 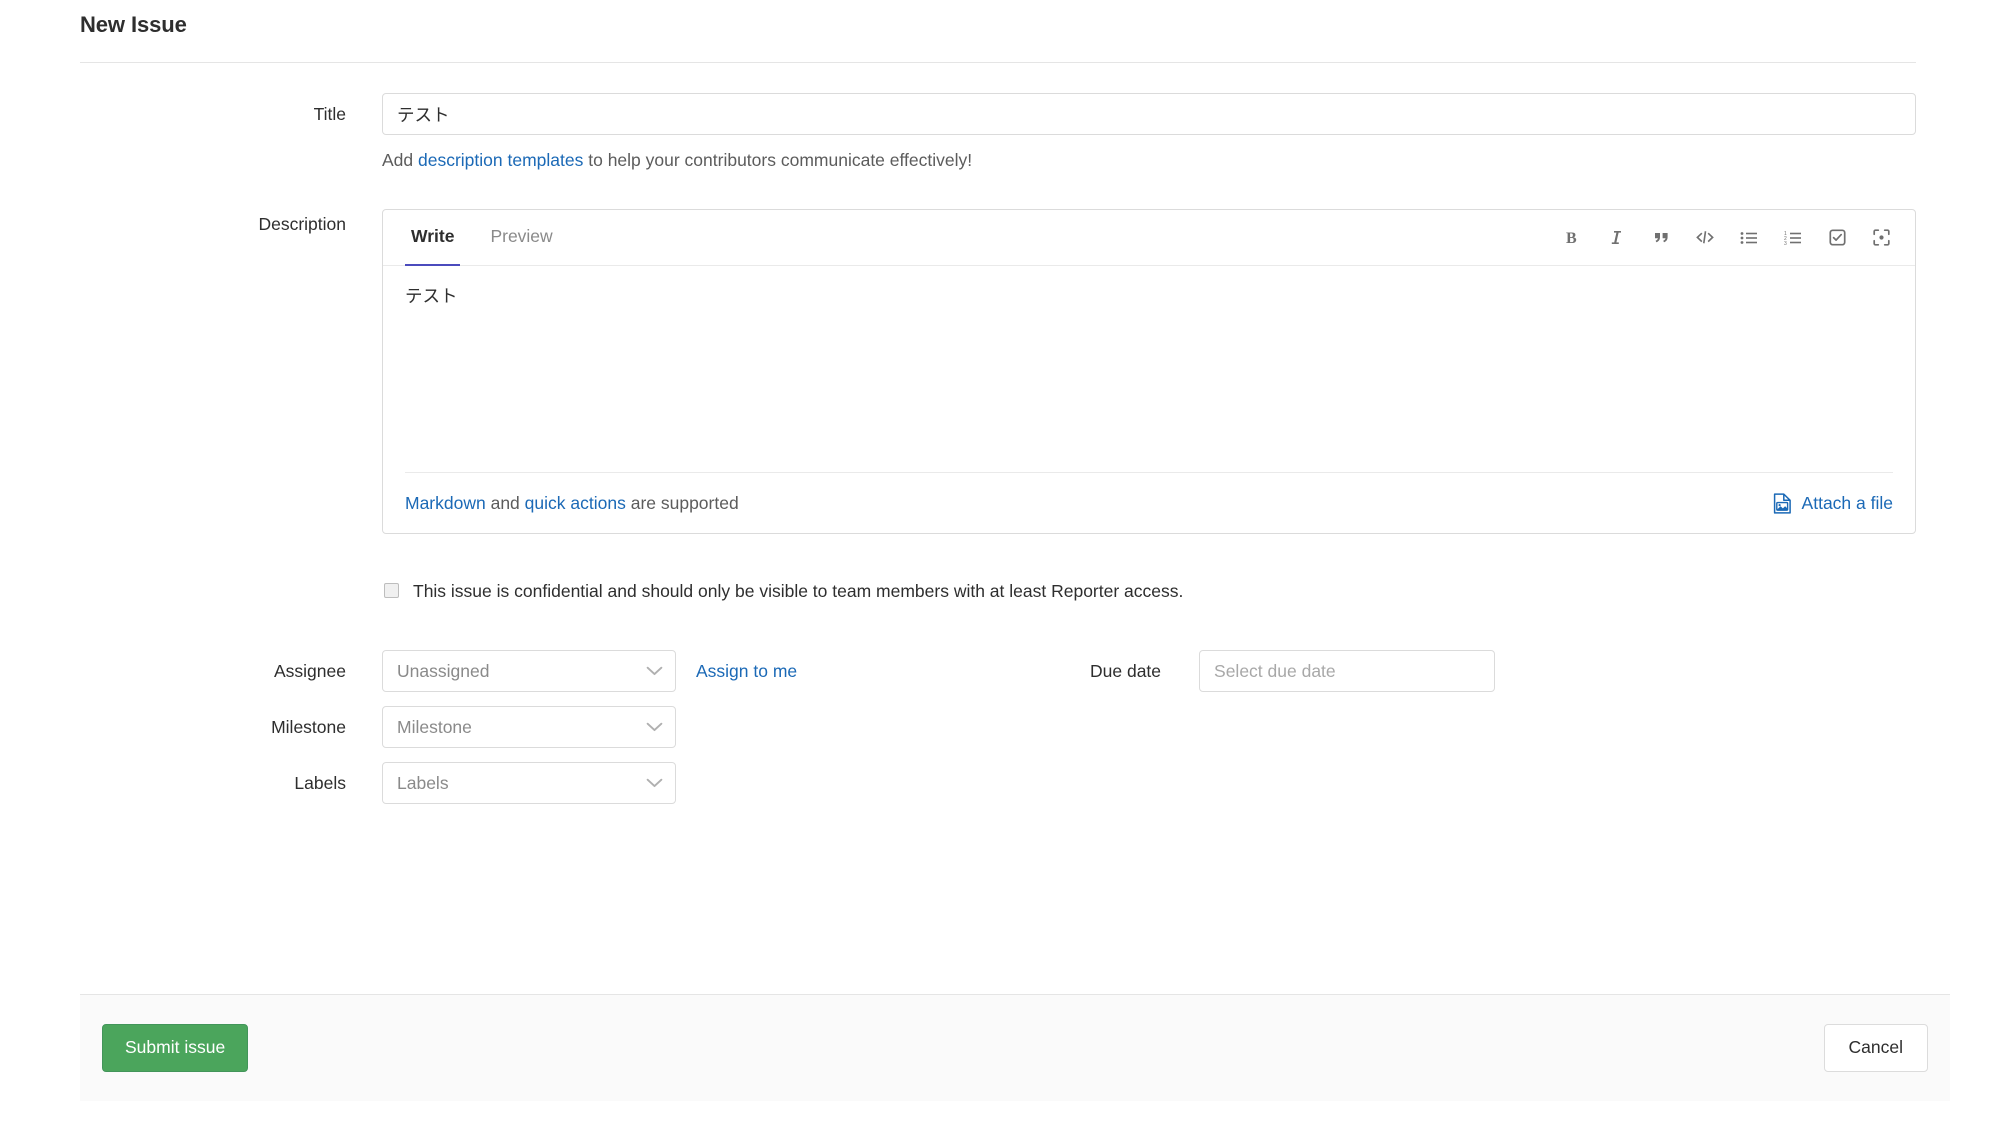 What do you see at coordinates (529, 783) in the screenshot?
I see `labels-dropdown: Labels` at bounding box center [529, 783].